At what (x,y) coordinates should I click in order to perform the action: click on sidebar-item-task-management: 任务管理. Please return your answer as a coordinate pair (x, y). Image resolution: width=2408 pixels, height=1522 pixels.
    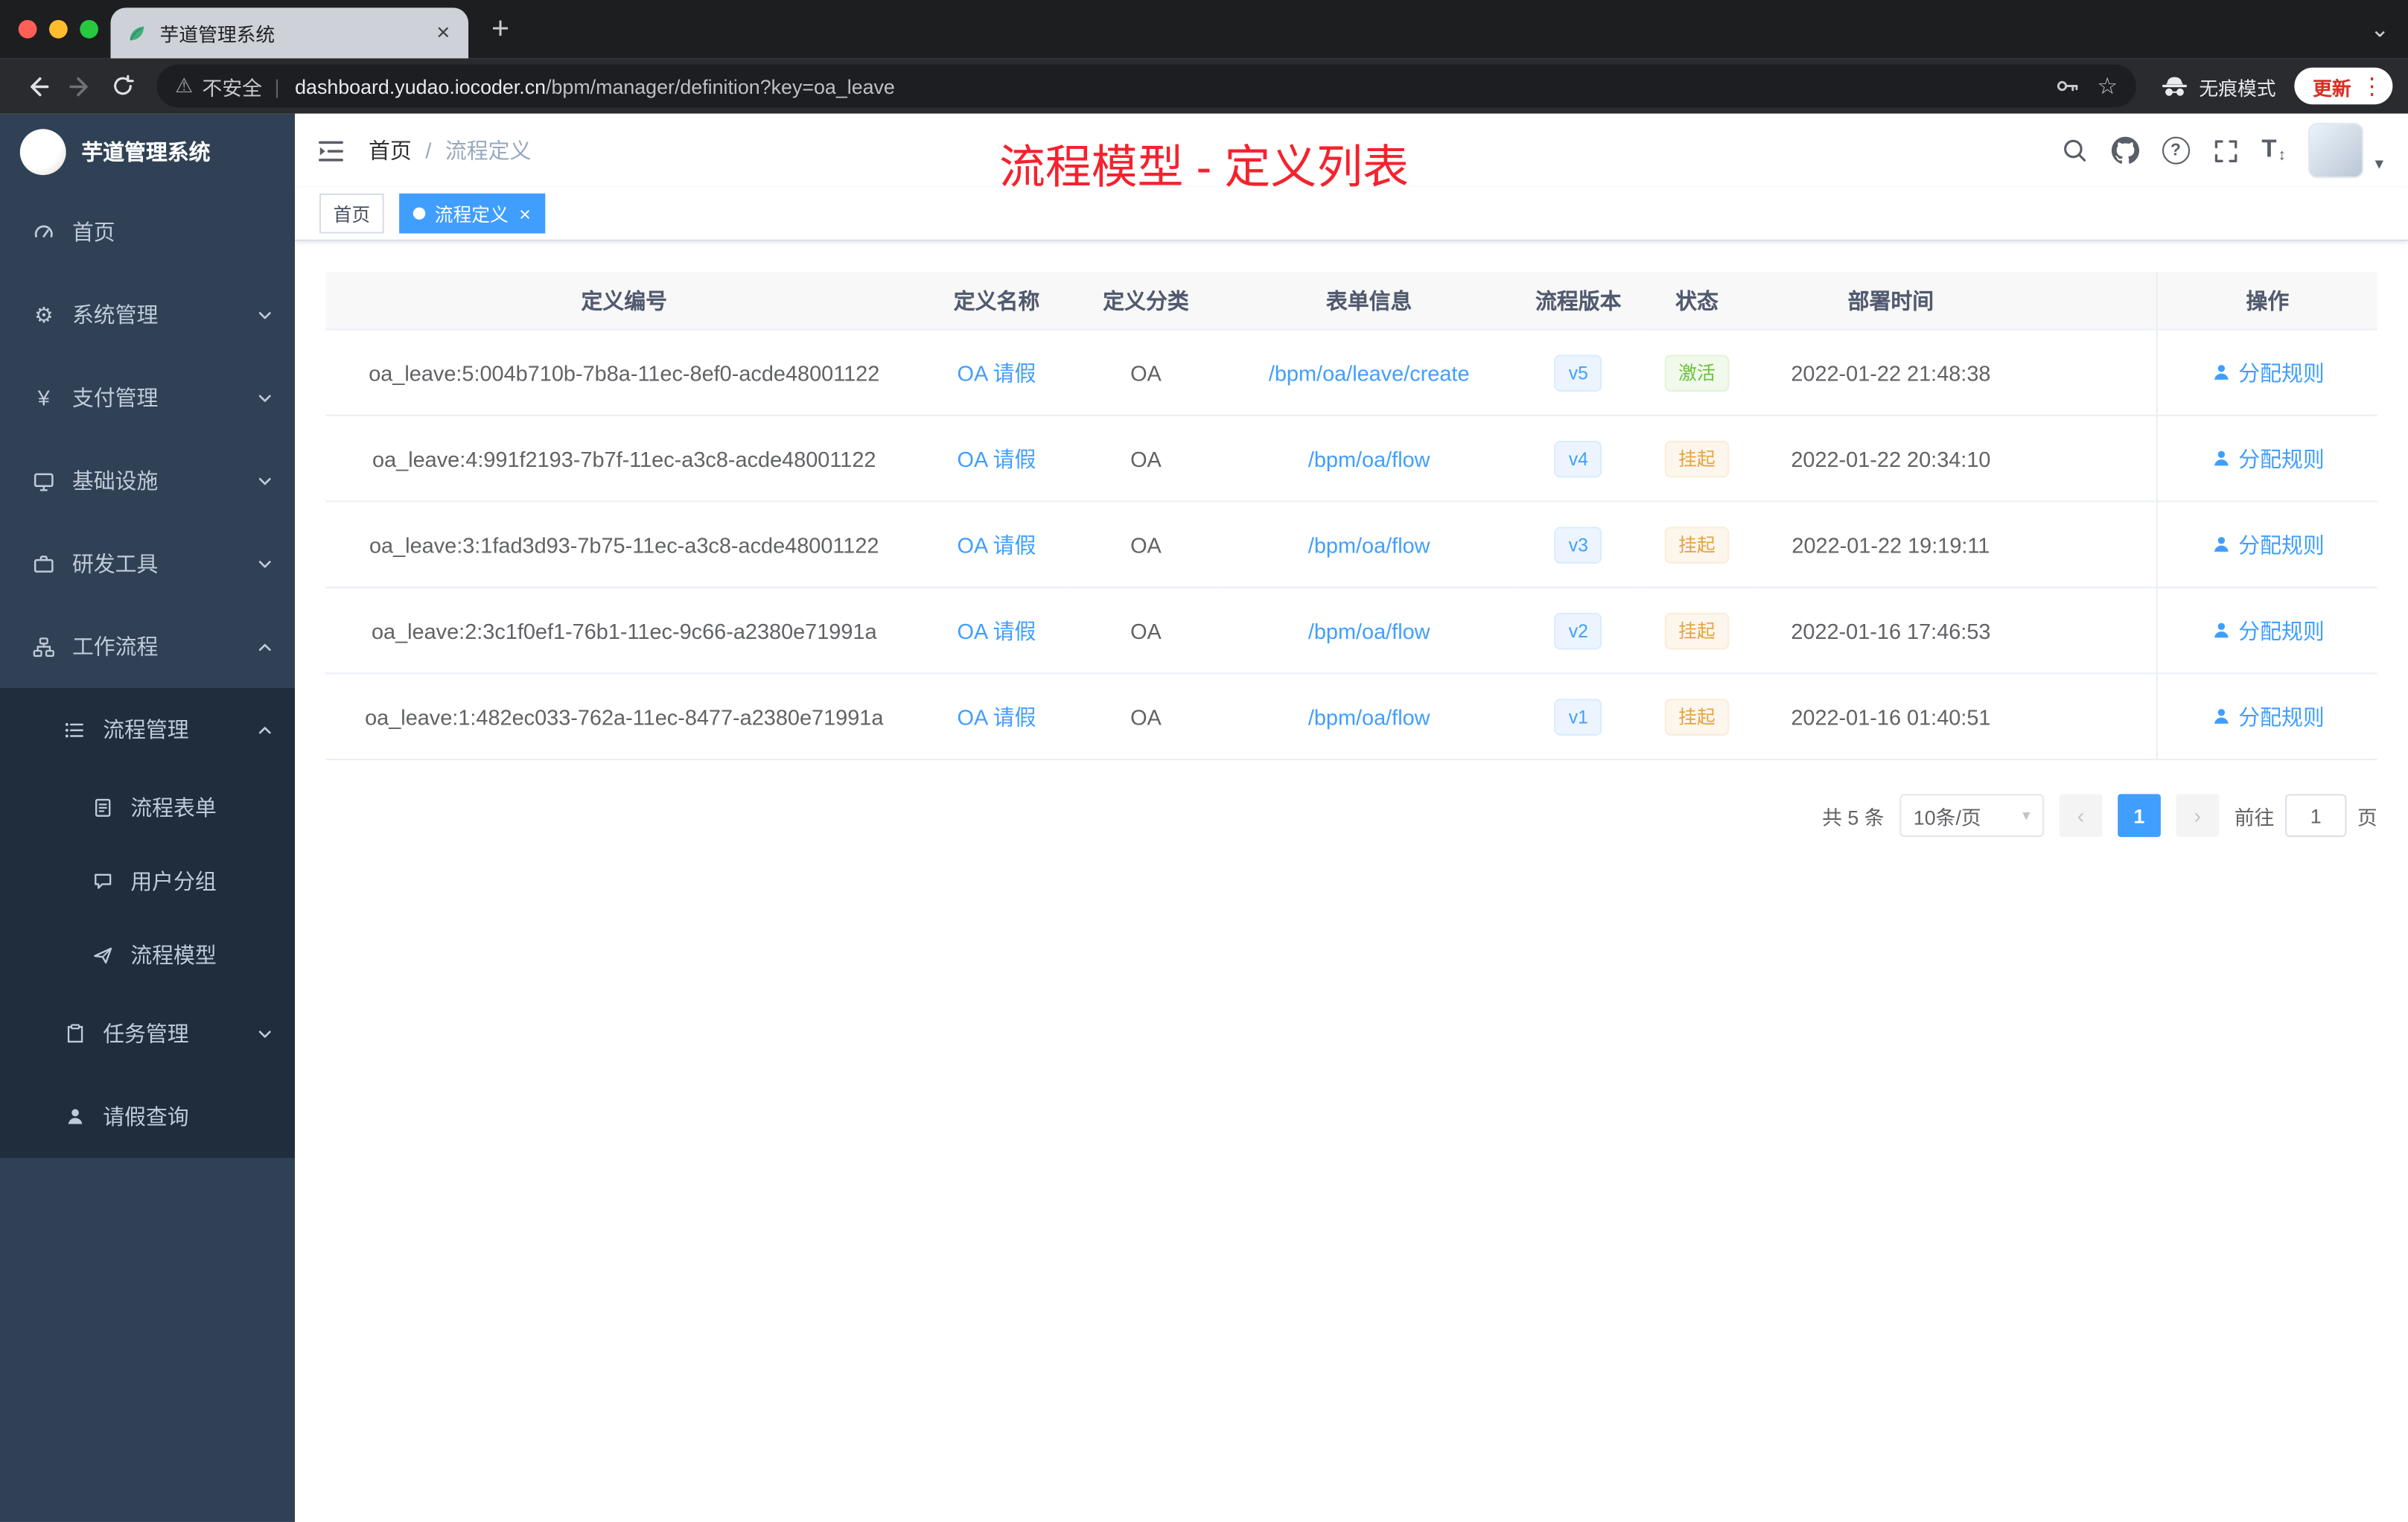
    Looking at the image, I should click on (147, 1033).